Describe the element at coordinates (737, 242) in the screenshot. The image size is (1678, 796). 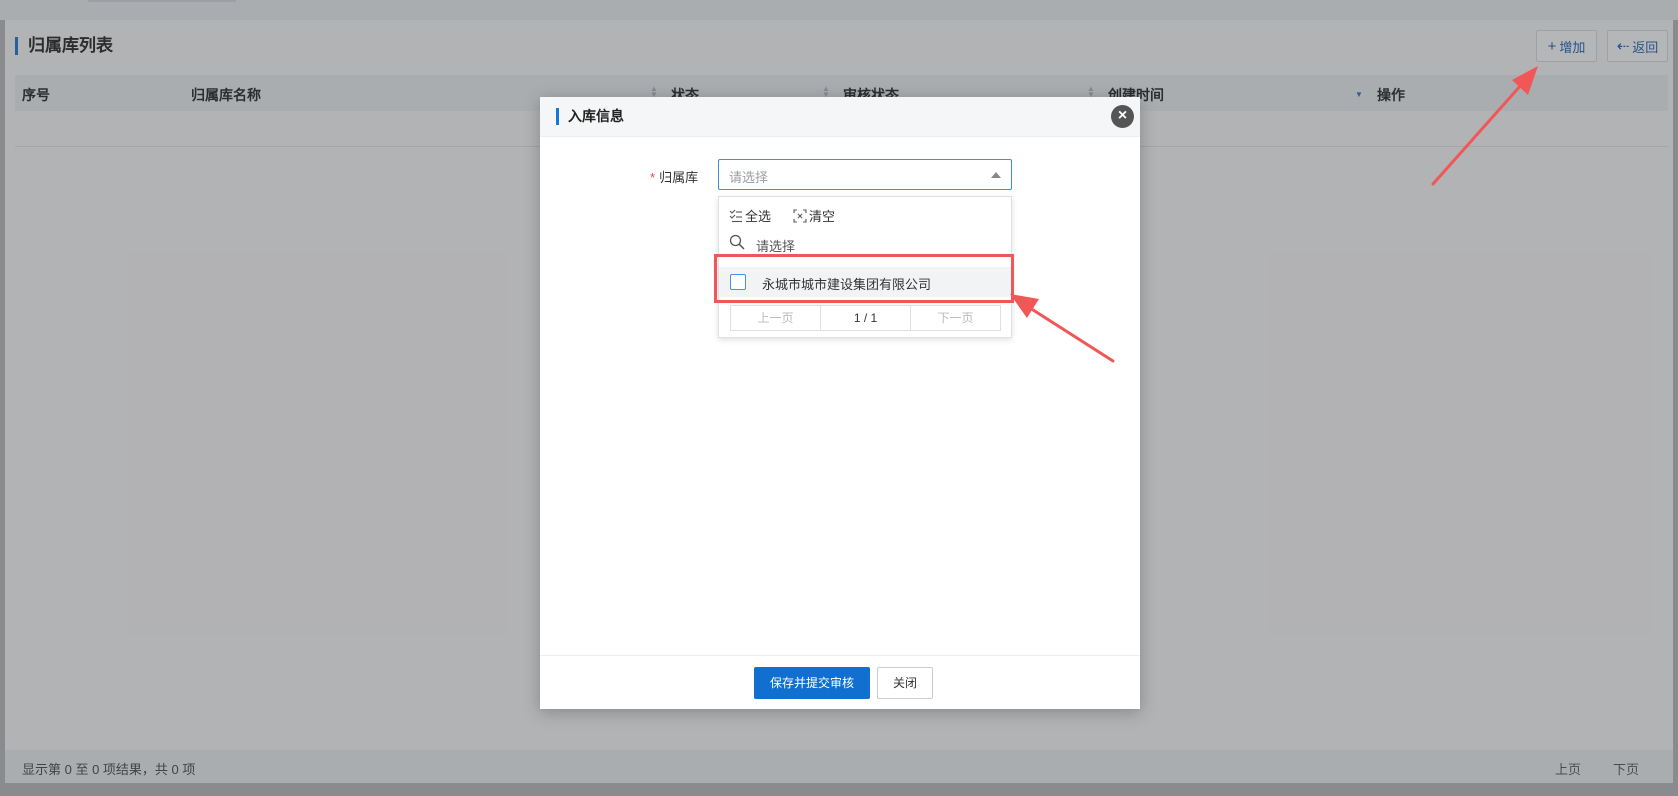
I see `search-icon` at that location.